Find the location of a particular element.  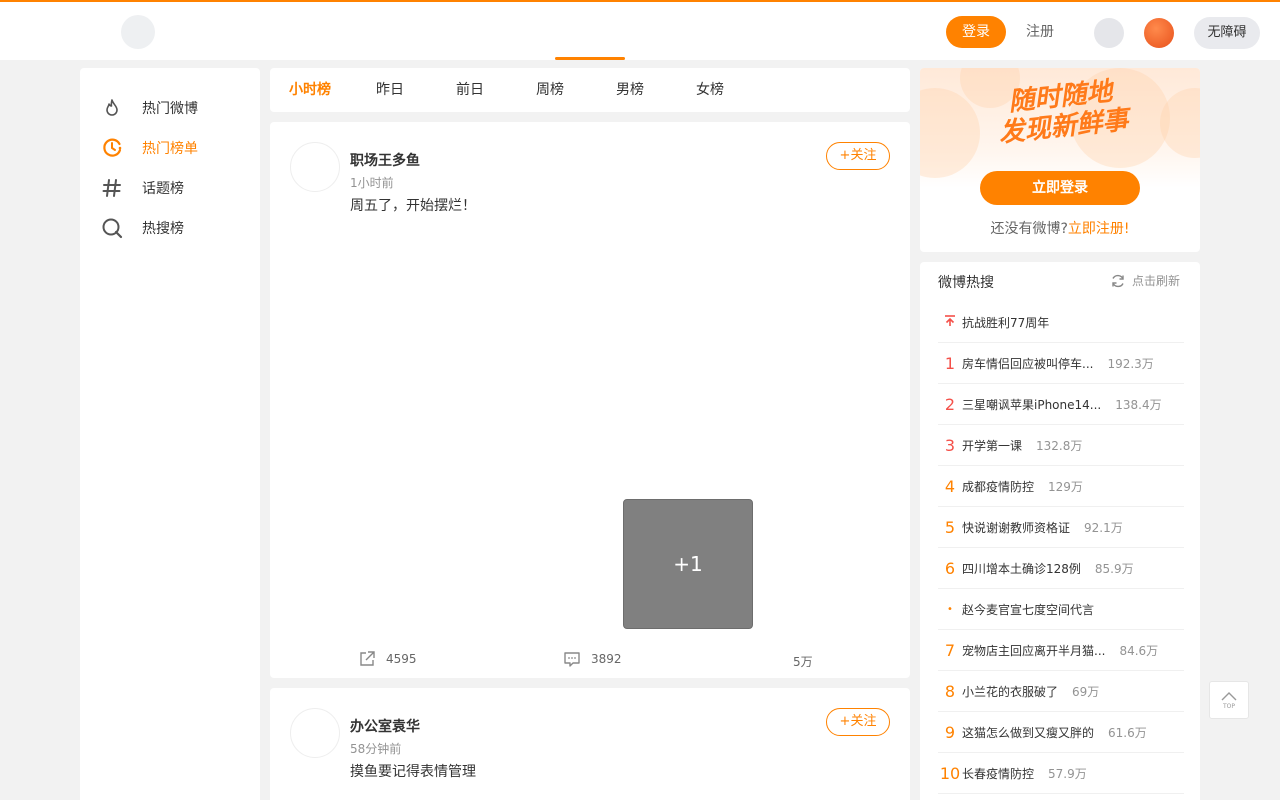

left-sidebar: 热门微博 热门榜单 话题榜 热搜榜 is located at coordinates (170, 434).